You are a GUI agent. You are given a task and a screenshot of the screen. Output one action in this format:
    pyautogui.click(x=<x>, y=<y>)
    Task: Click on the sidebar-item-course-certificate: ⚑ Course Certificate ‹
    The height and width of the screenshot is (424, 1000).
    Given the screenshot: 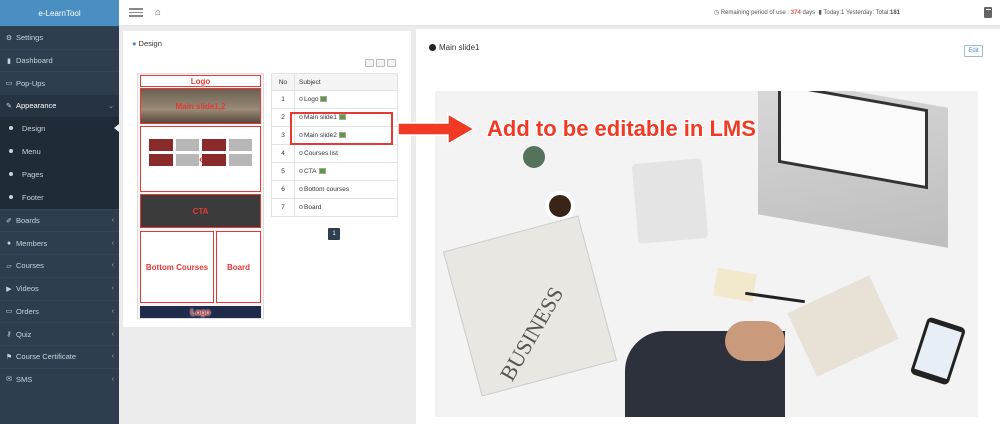 What is the action you would take?
    pyautogui.click(x=59, y=356)
    